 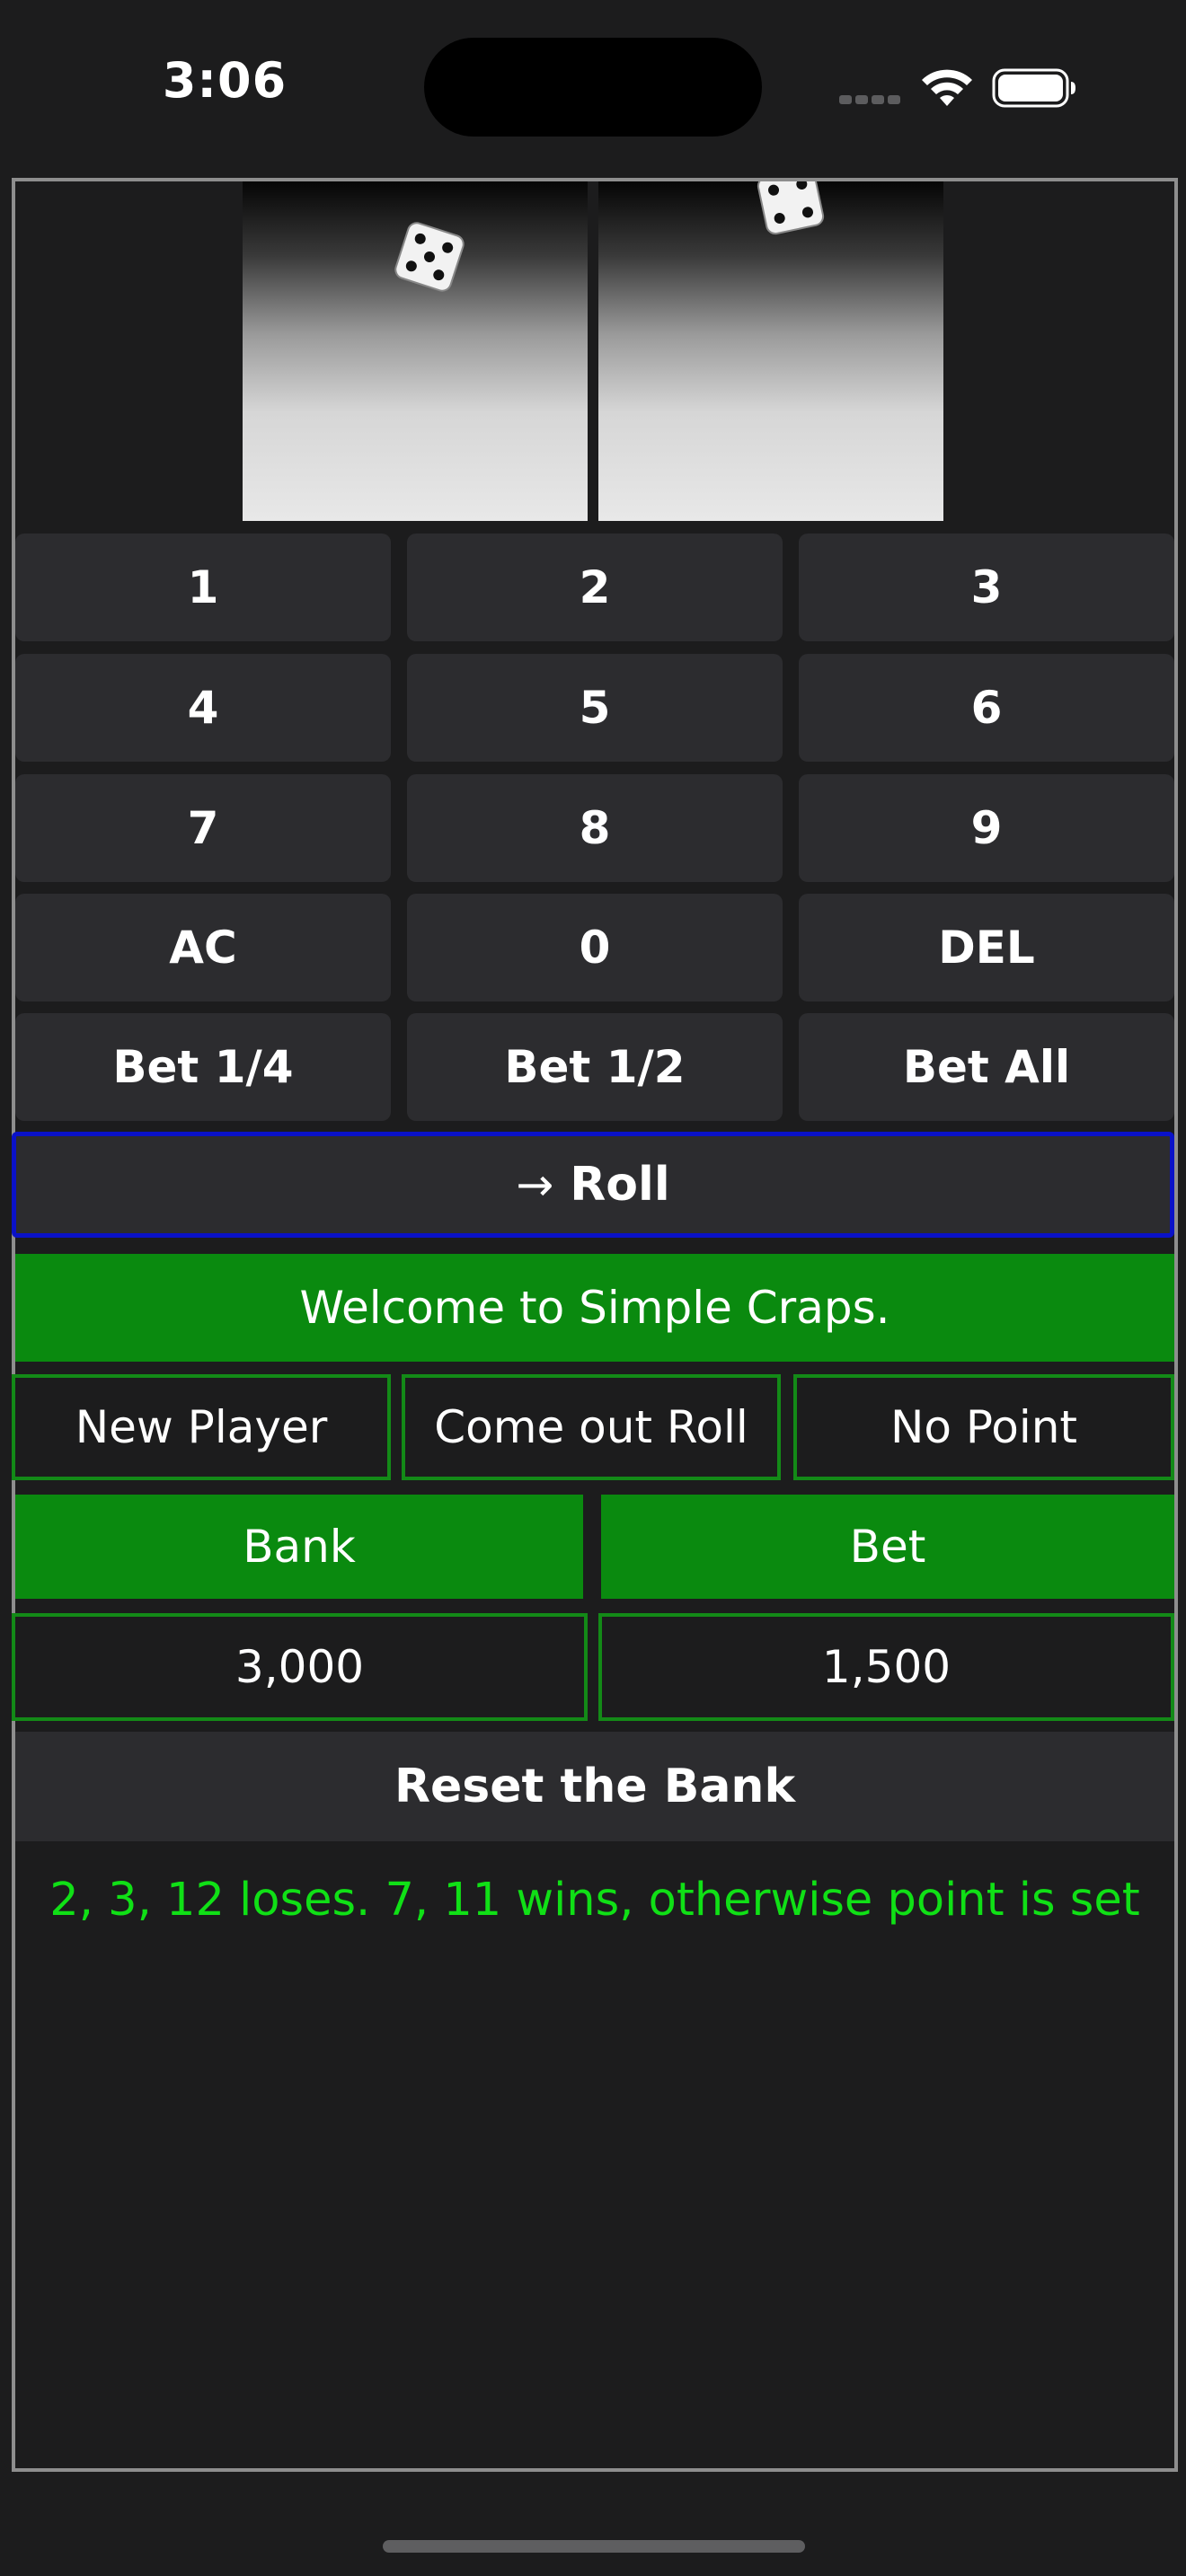 I want to click on key-1: 1, so click(x=203, y=587).